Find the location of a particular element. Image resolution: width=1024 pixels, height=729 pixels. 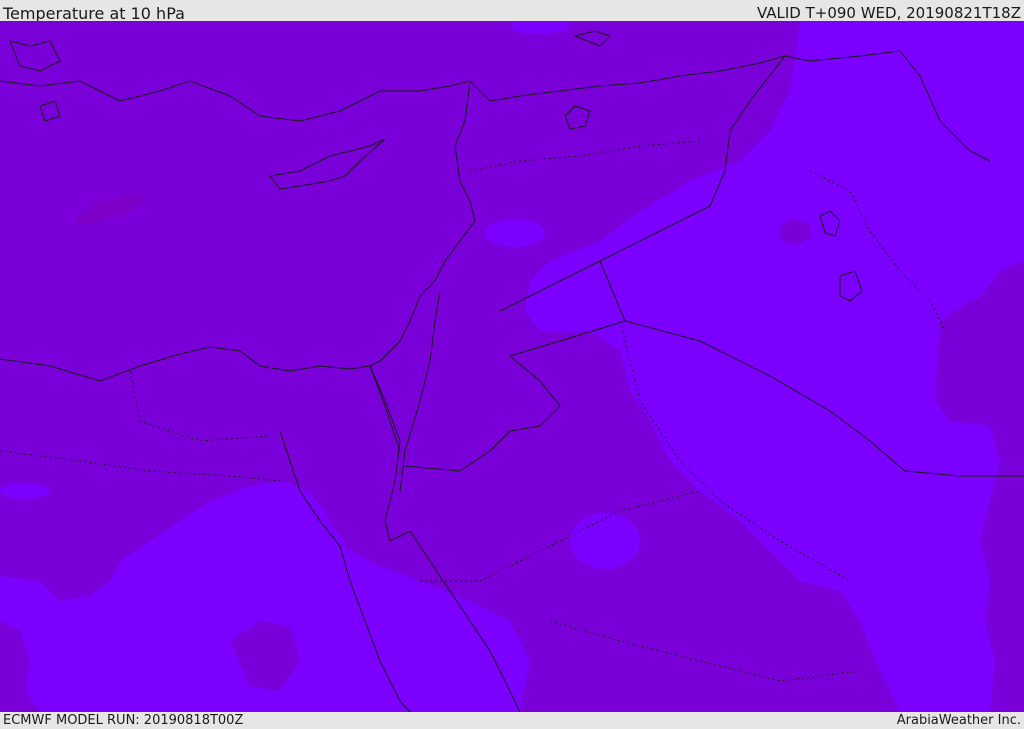

cool-blob-lebanon is located at coordinates (515, 233).